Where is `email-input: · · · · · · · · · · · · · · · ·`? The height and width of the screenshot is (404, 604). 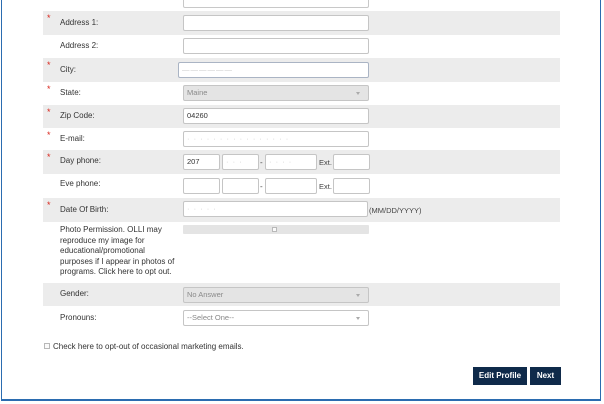 email-input: · · · · · · · · · · · · · · · · is located at coordinates (276, 139).